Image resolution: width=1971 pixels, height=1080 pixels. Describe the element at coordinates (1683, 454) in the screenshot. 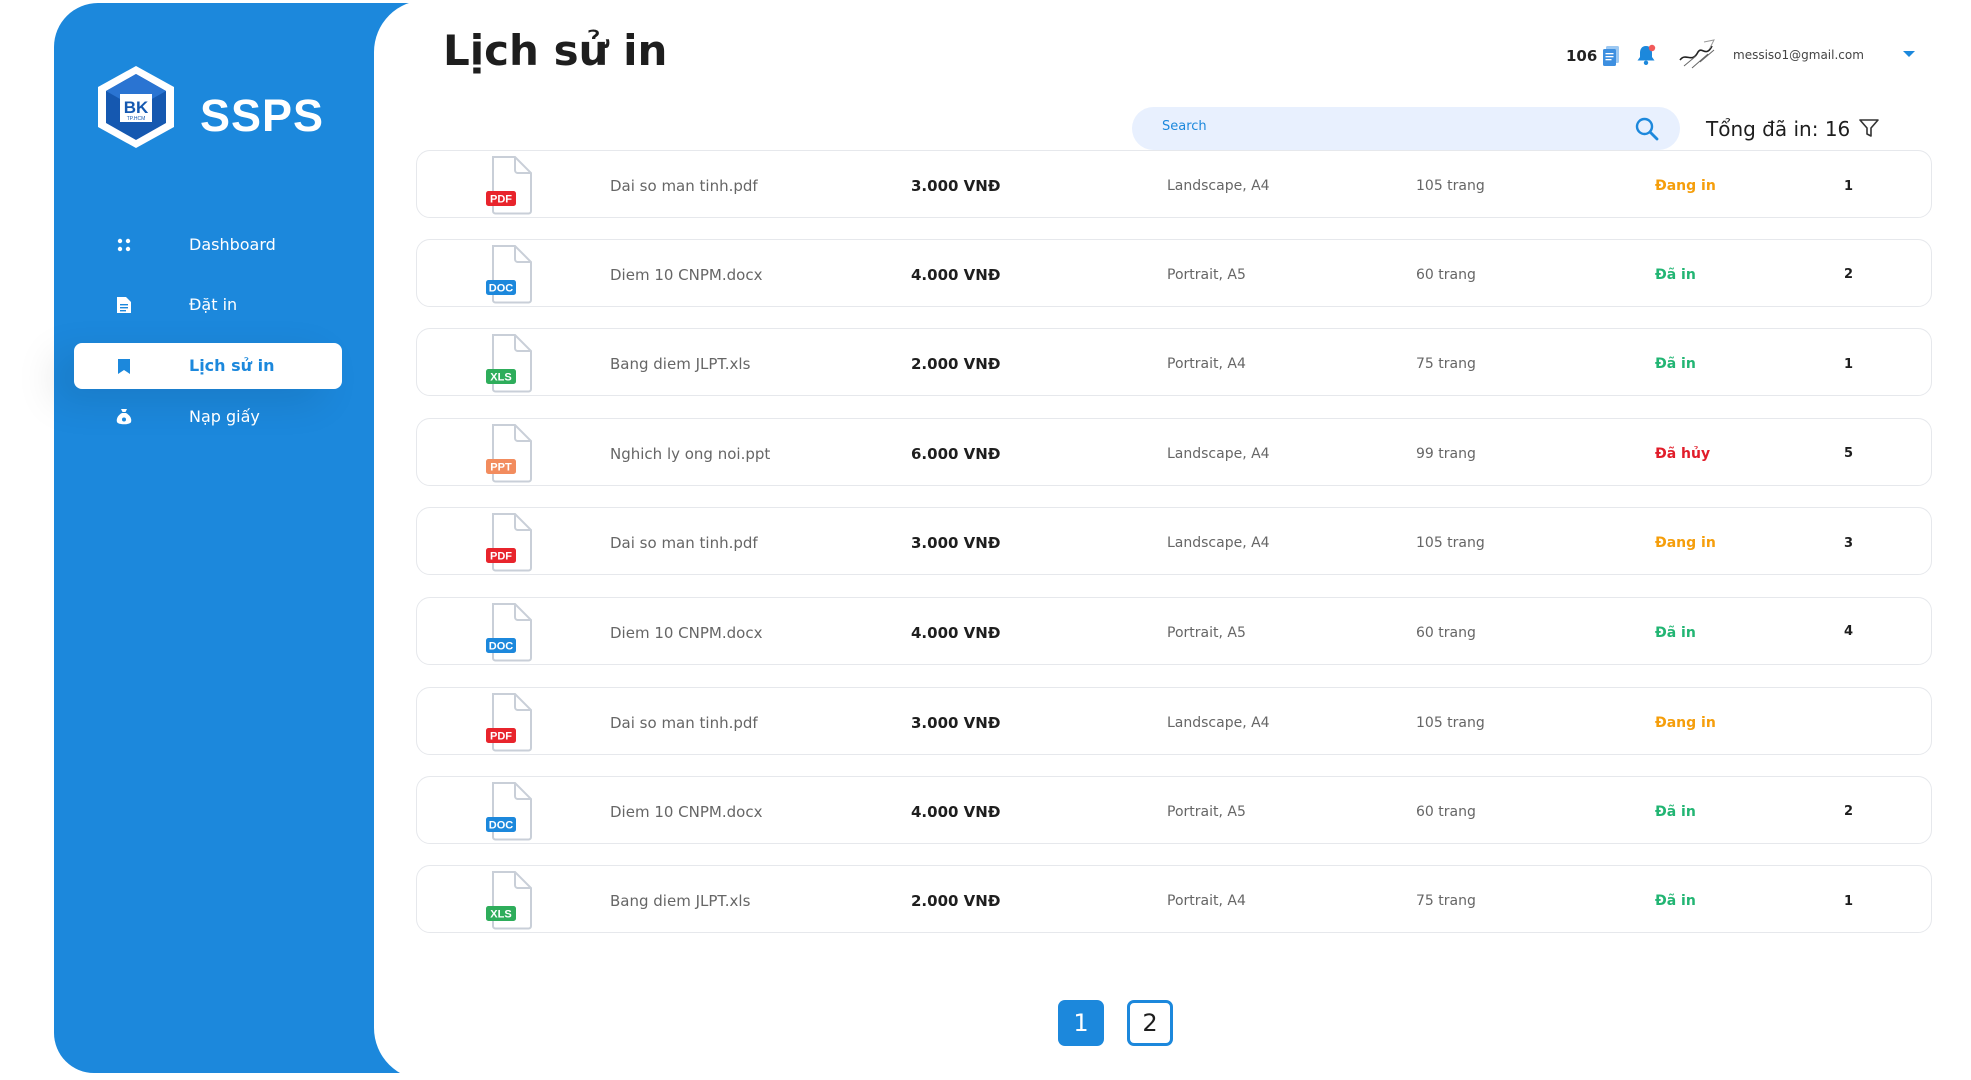

I see `status-badge: Đã hủy` at that location.